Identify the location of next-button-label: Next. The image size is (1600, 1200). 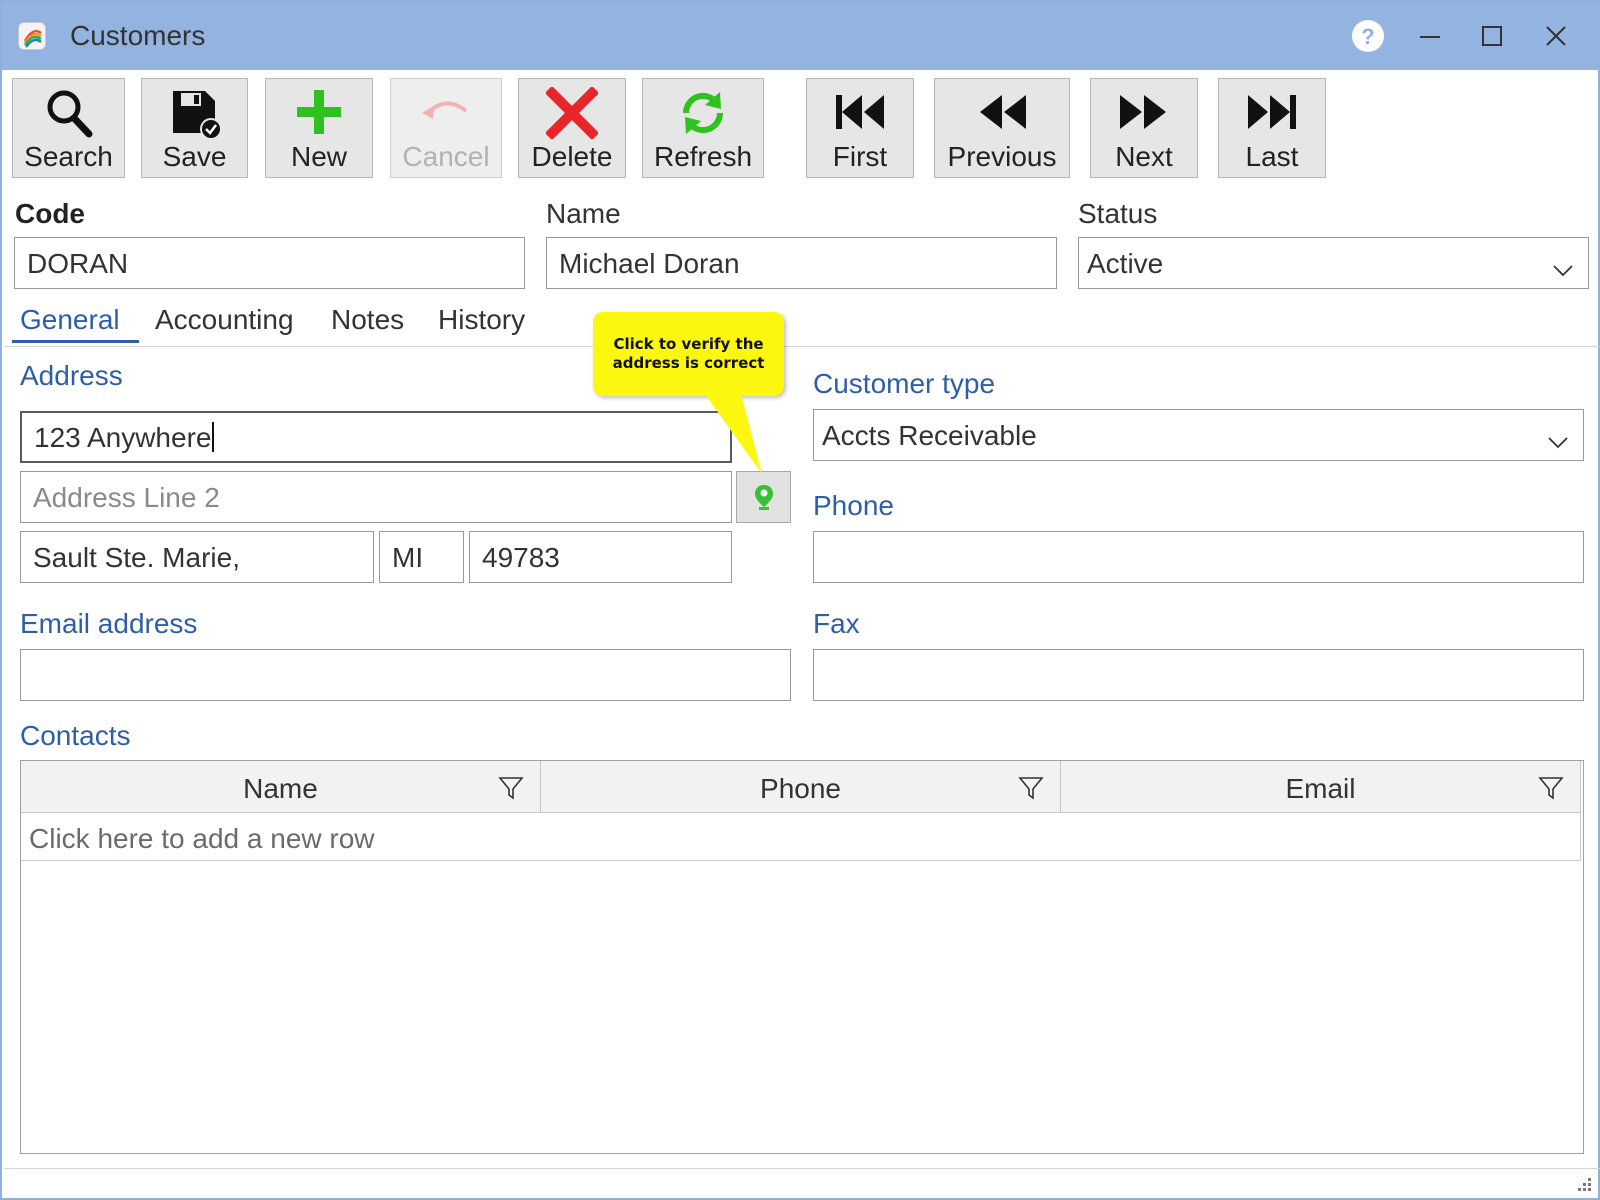
(1144, 156).